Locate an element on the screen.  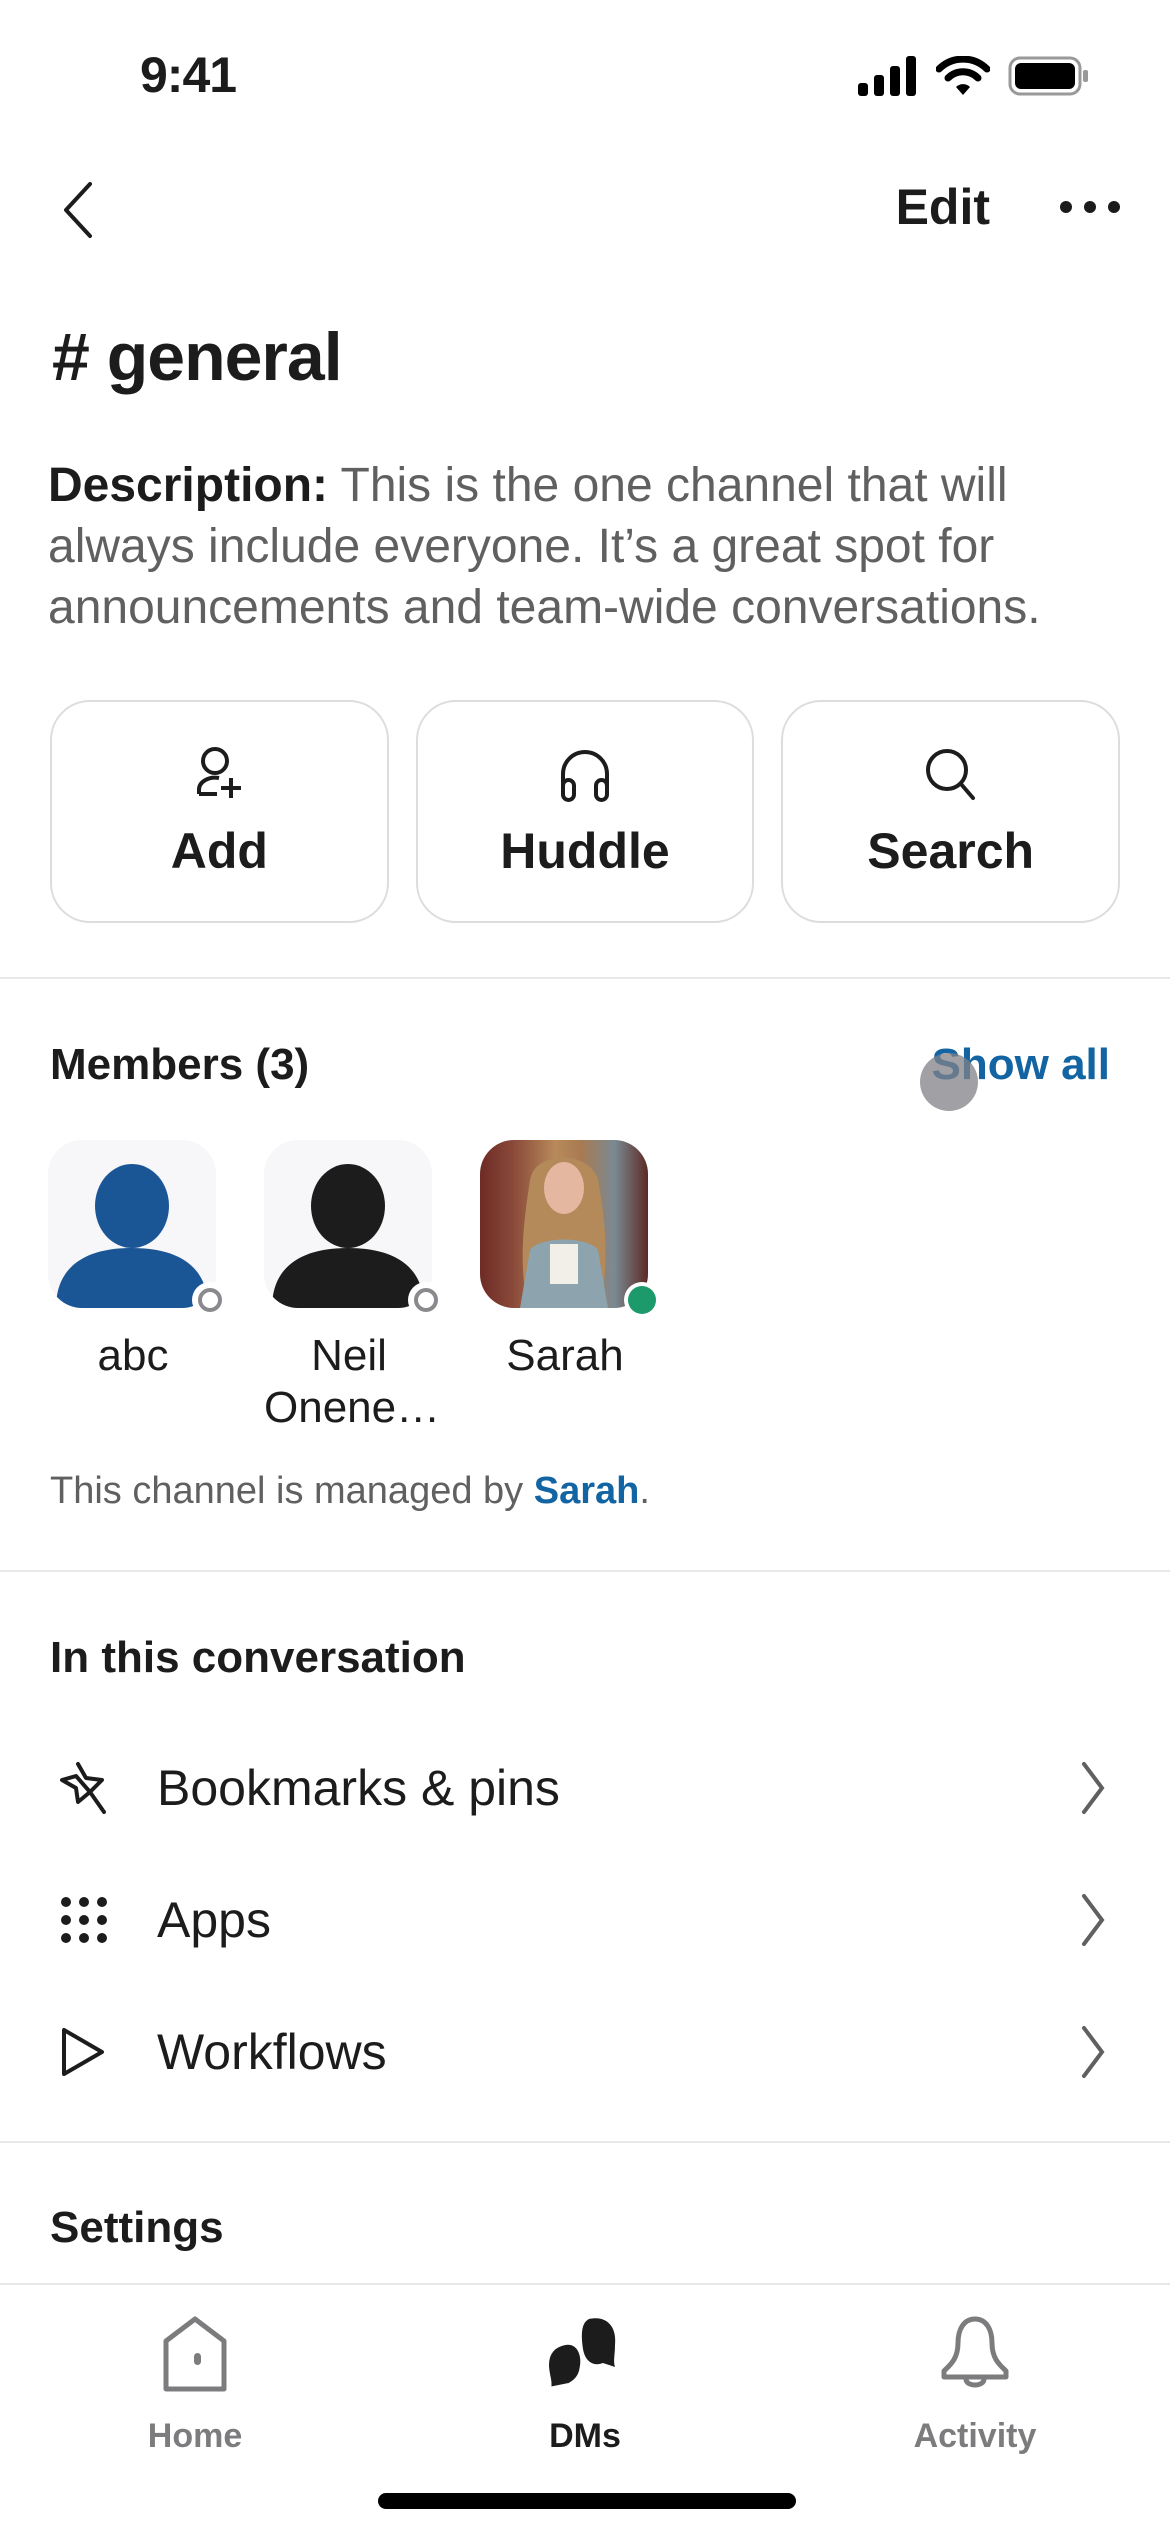
channel-title: # general is located at coordinates (197, 357).